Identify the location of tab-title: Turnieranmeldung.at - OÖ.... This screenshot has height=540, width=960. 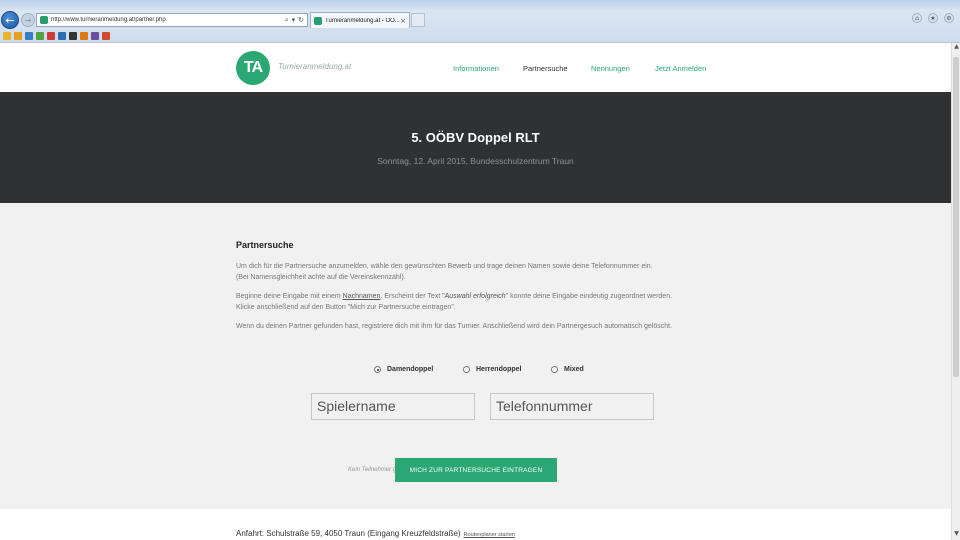
(362, 20).